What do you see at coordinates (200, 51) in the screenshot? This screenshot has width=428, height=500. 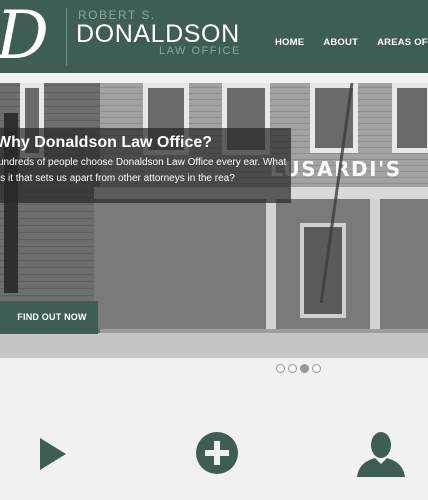 I see `firm-subtitle: LAW OFFICE` at bounding box center [200, 51].